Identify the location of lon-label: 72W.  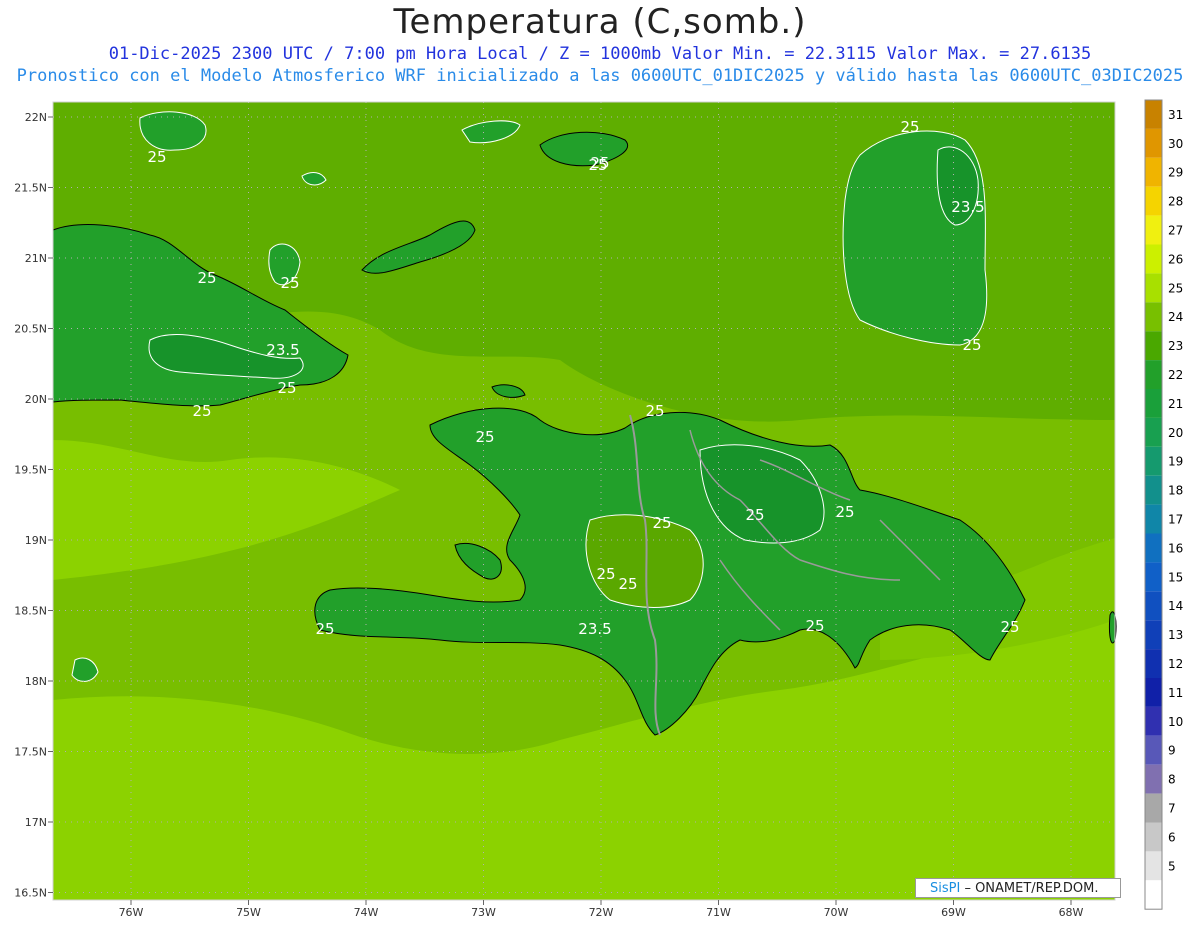
(601, 912).